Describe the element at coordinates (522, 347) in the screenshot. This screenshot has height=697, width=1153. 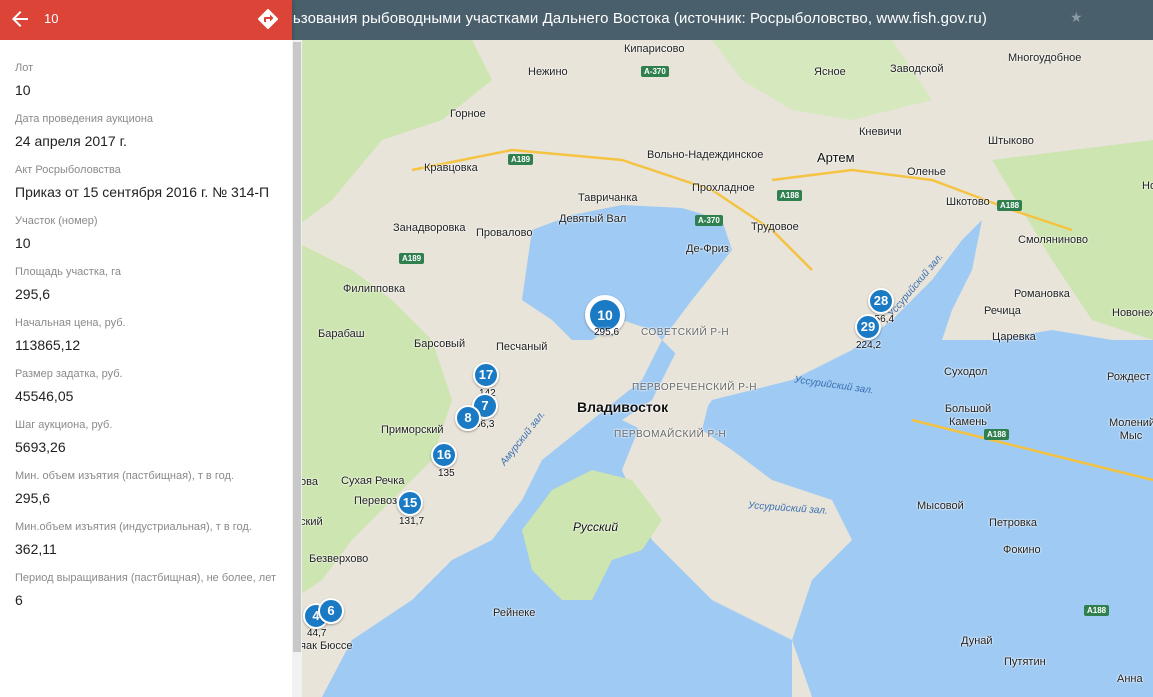
I see `place-label: Песчаный` at that location.